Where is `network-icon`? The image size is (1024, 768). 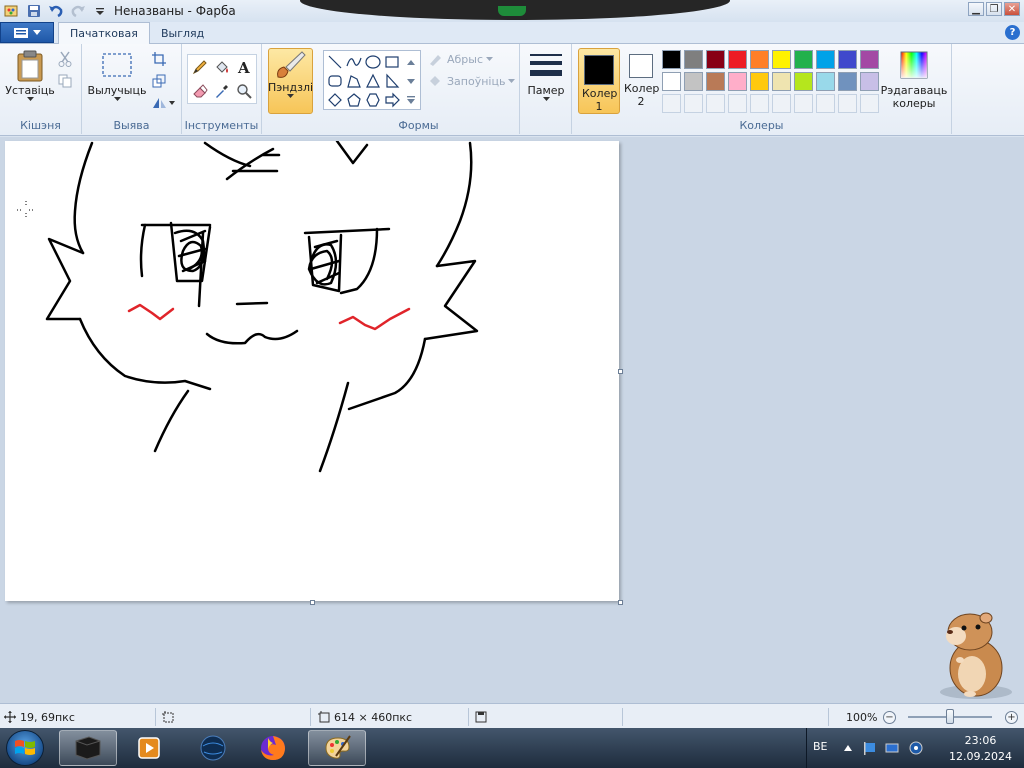 network-icon is located at coordinates (892, 748).